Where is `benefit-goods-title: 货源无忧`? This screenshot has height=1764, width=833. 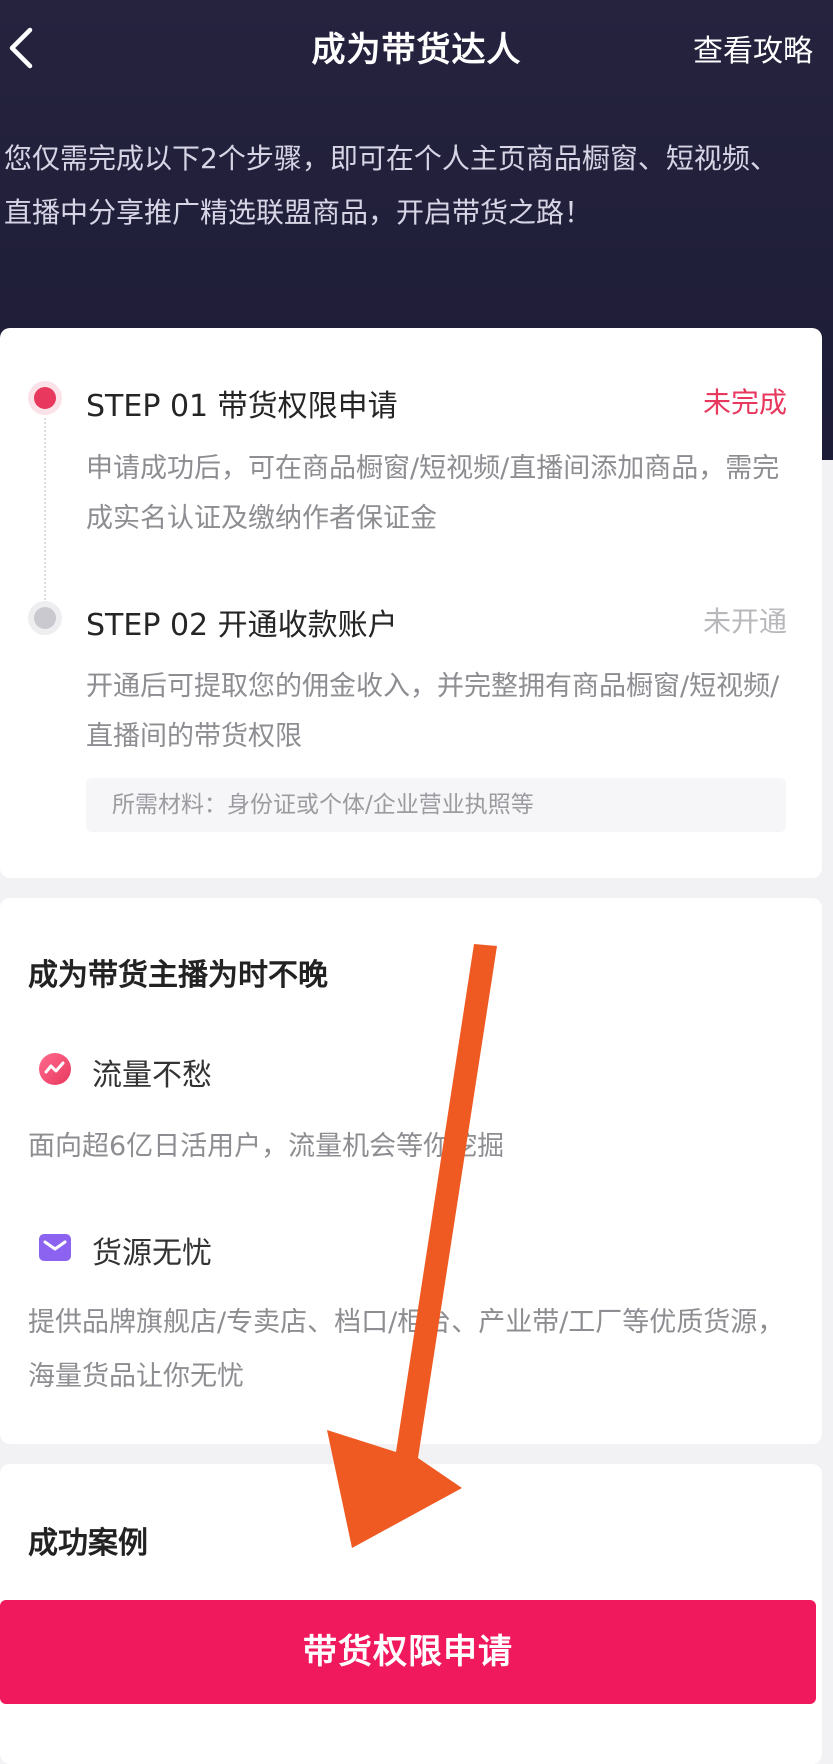 benefit-goods-title: 货源无忧 is located at coordinates (152, 1253).